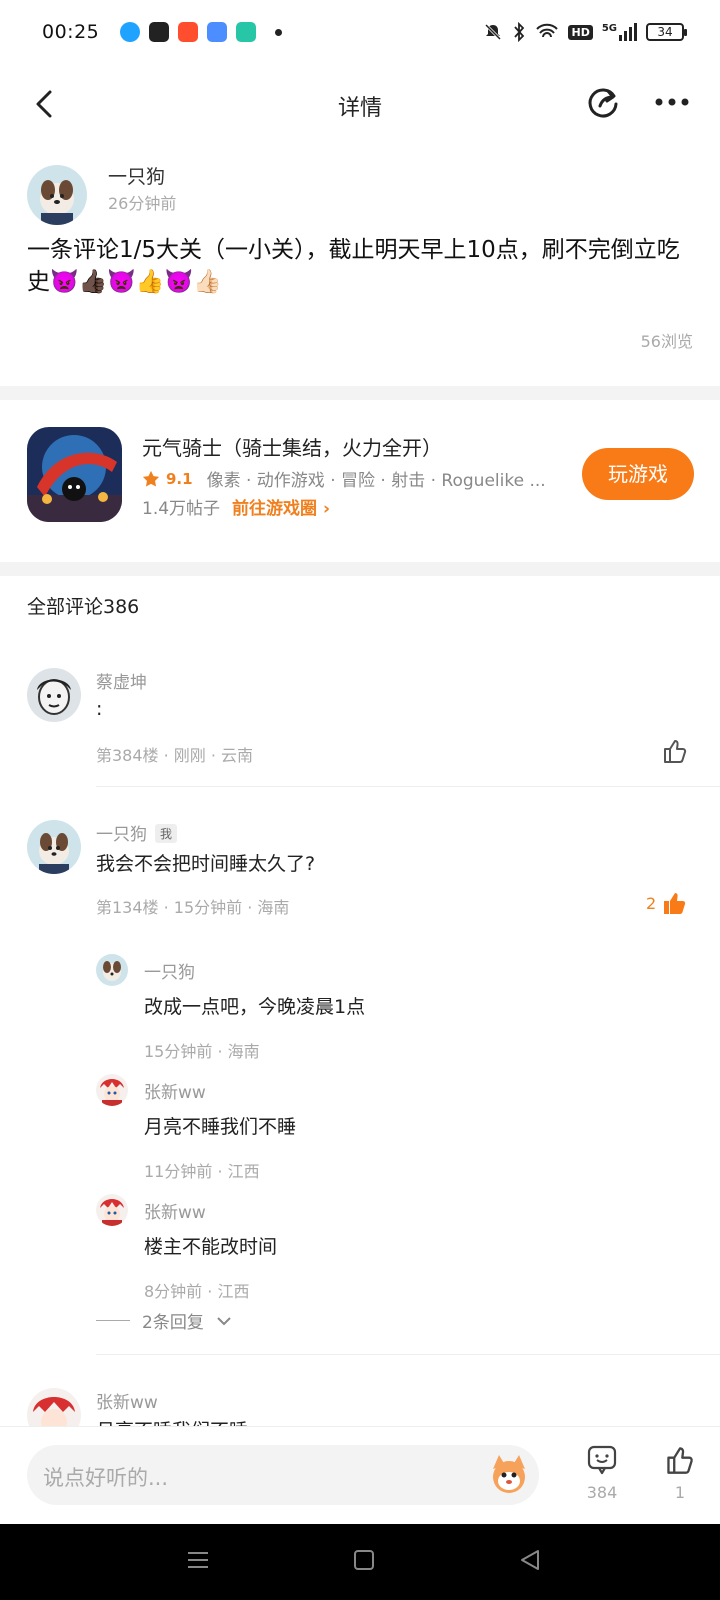  I want to click on back-key, so click(530, 1562).